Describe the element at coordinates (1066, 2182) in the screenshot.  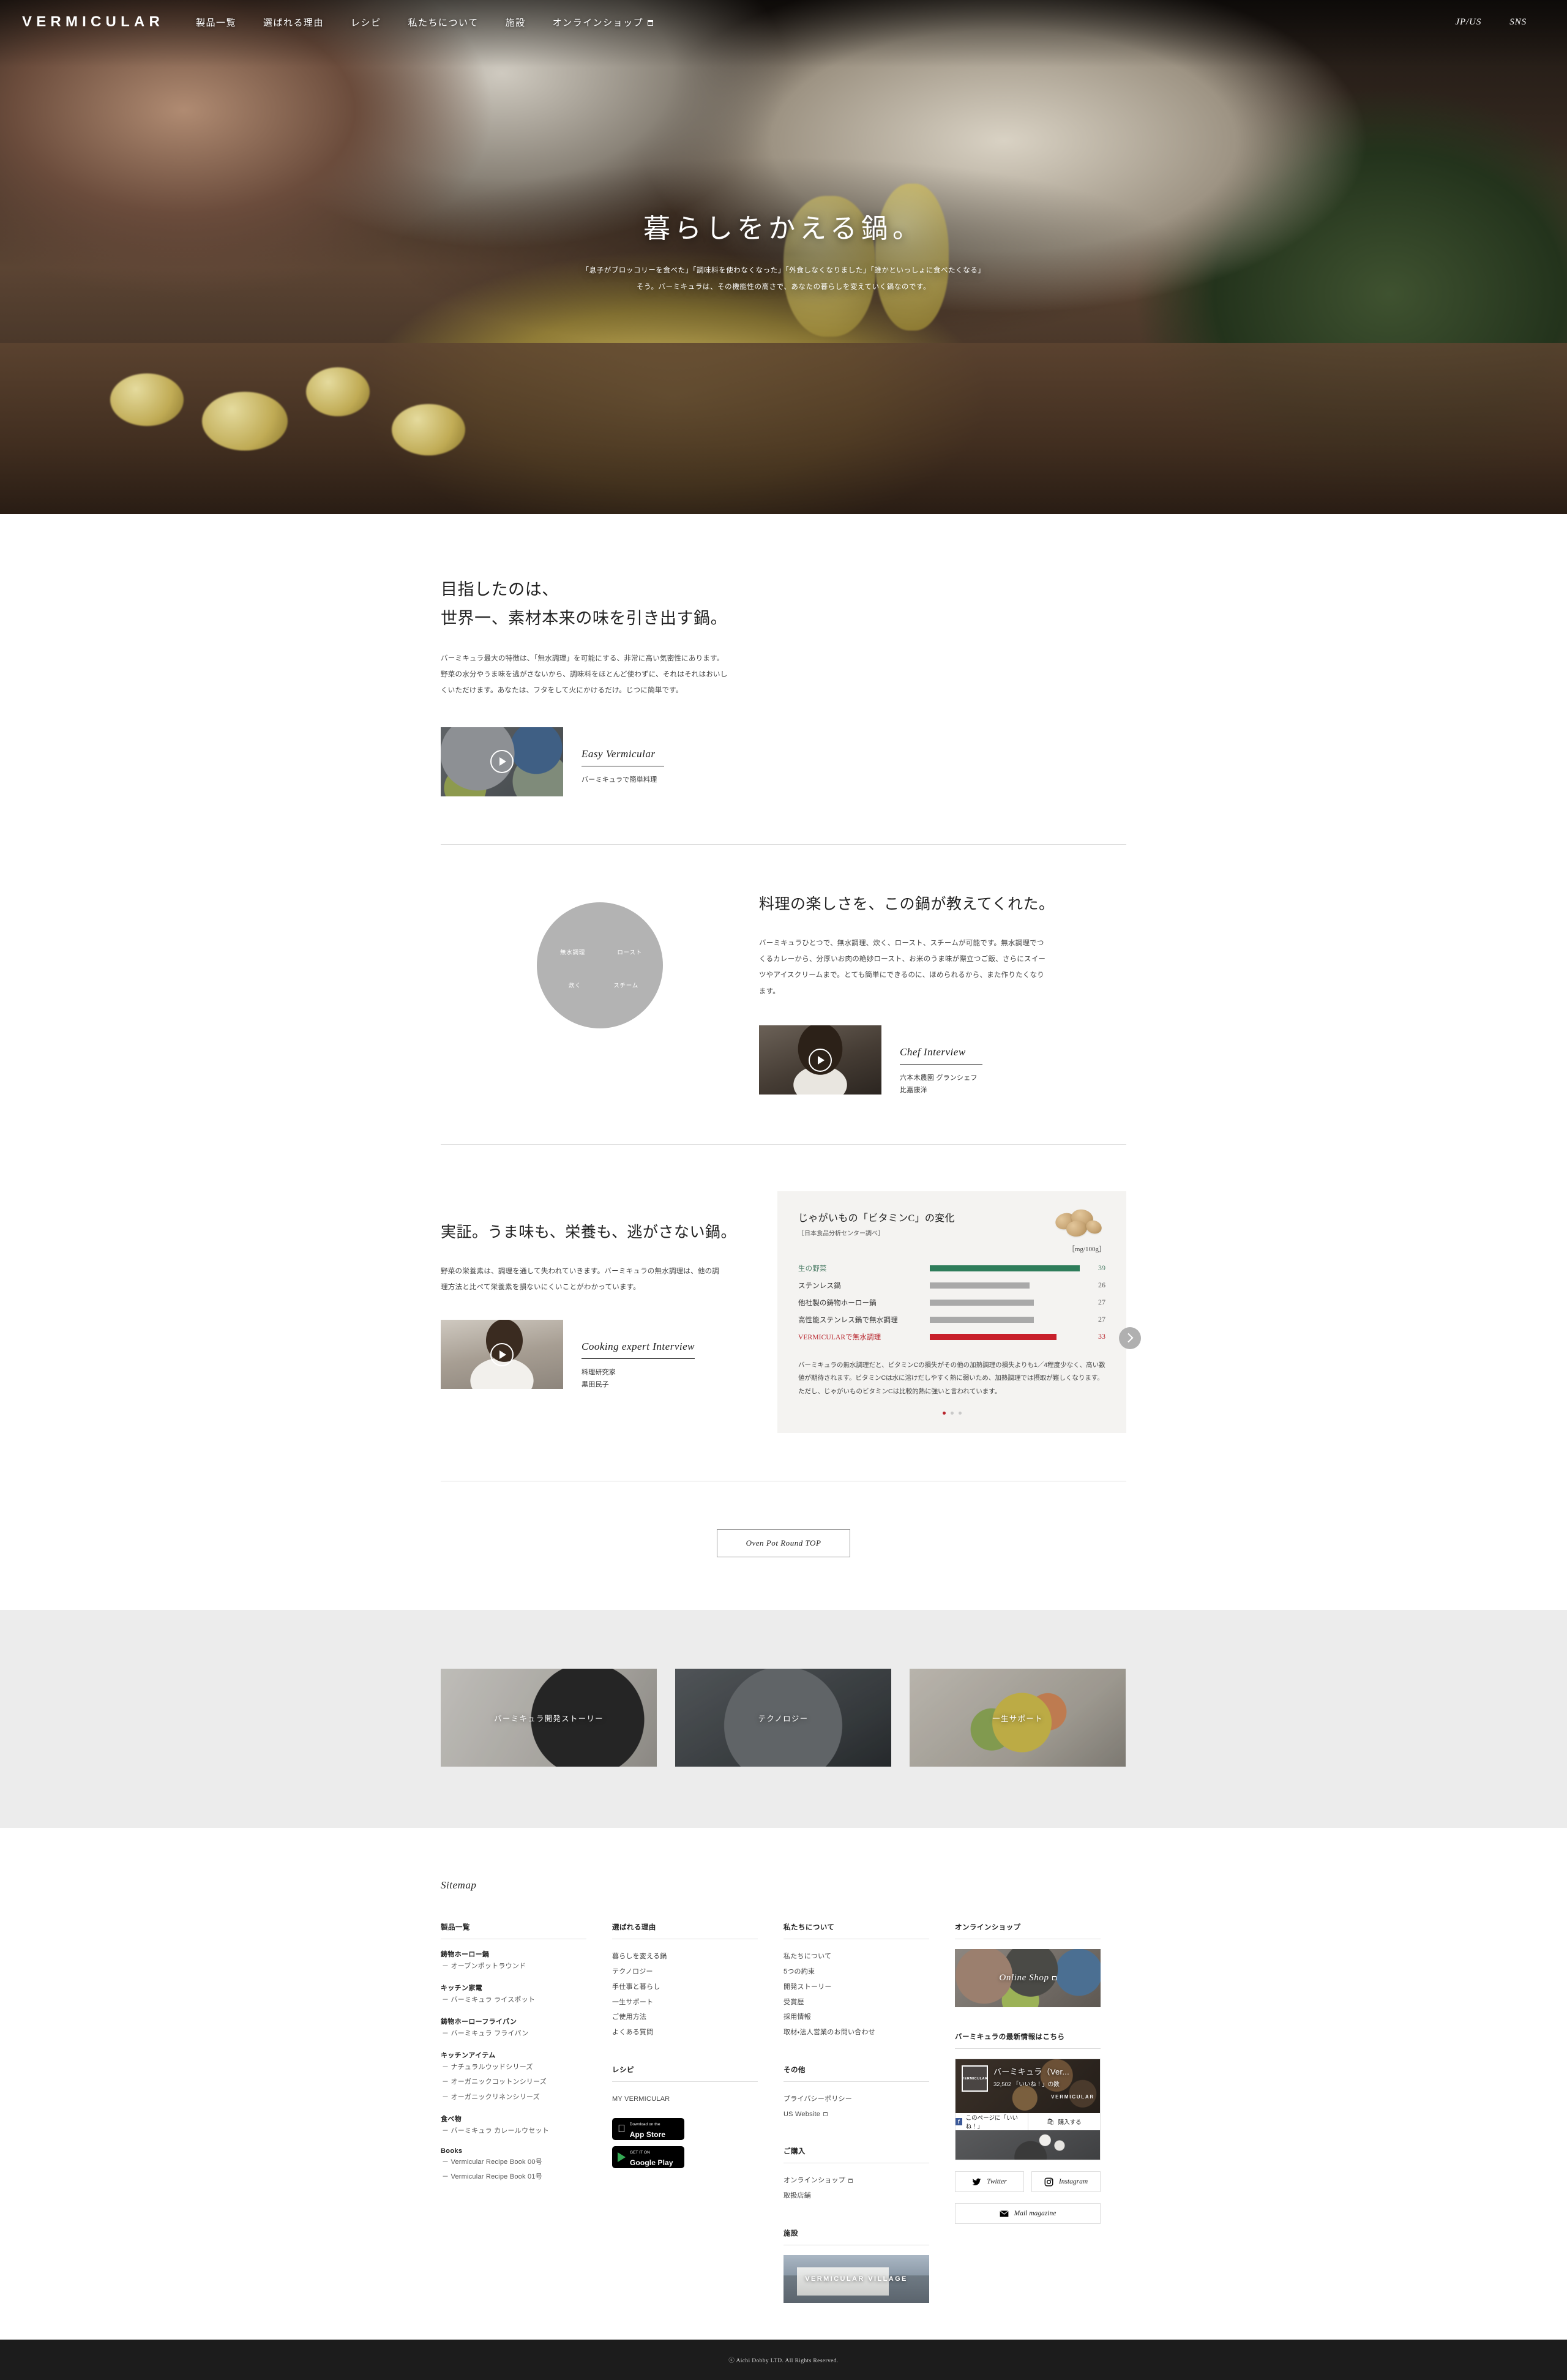
I see `instagram-button: Instagram` at that location.